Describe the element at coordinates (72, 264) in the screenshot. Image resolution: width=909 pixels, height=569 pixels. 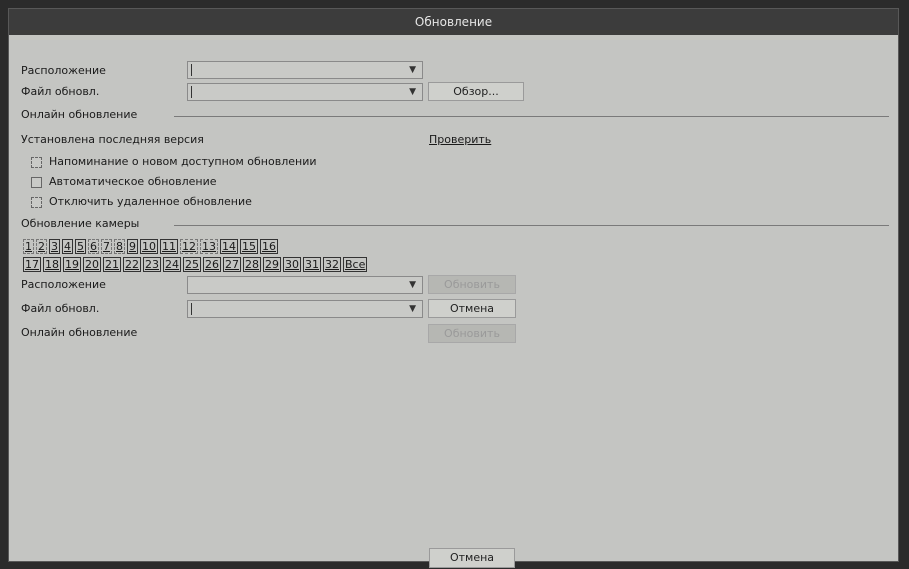
I see `channel-19-toggle: 19` at that location.